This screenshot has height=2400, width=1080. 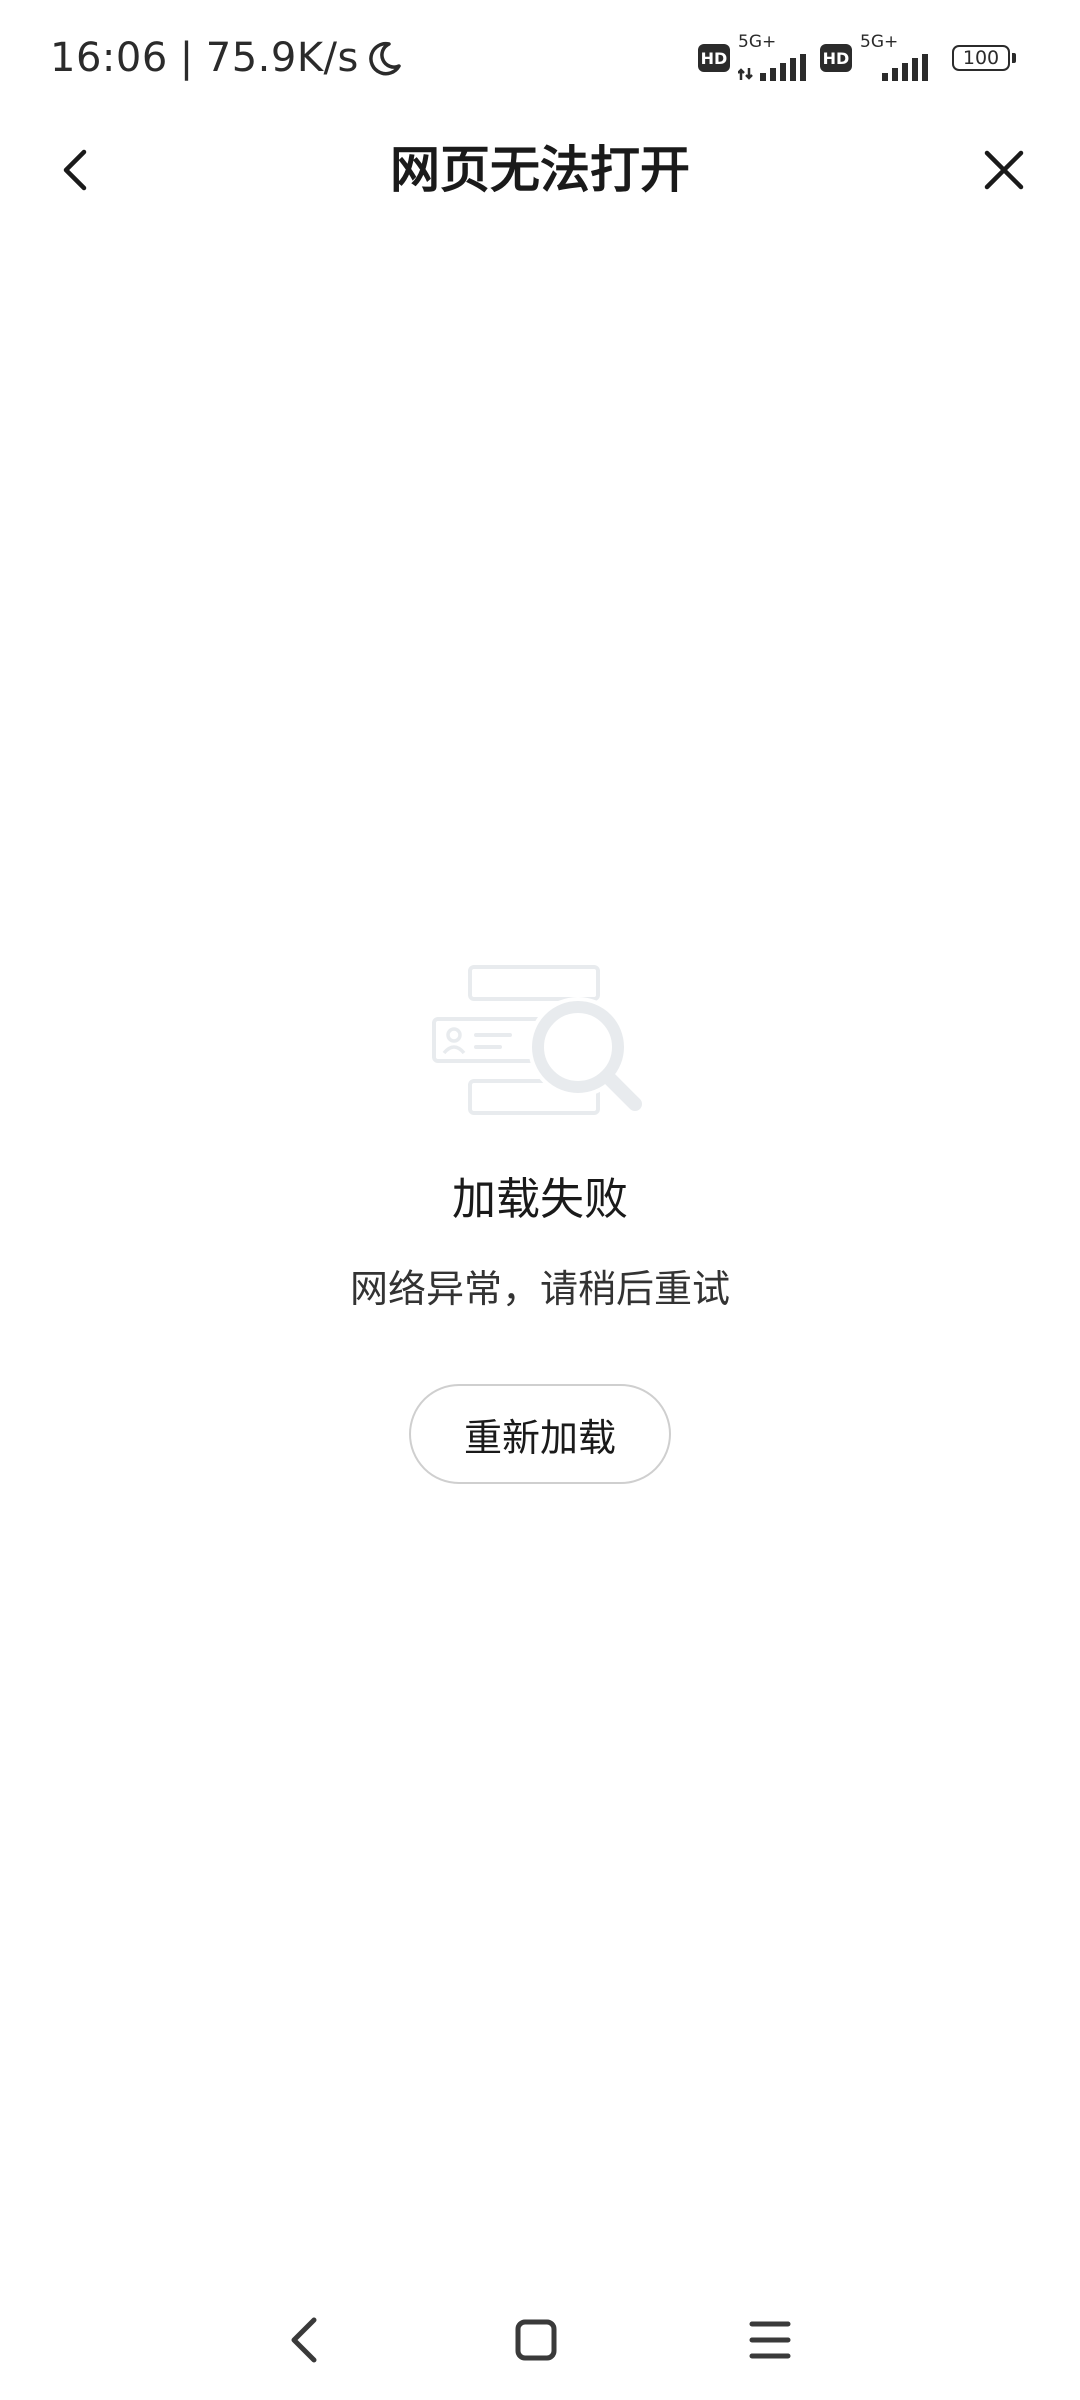 I want to click on signal-sim2: 5G+, so click(x=897, y=57).